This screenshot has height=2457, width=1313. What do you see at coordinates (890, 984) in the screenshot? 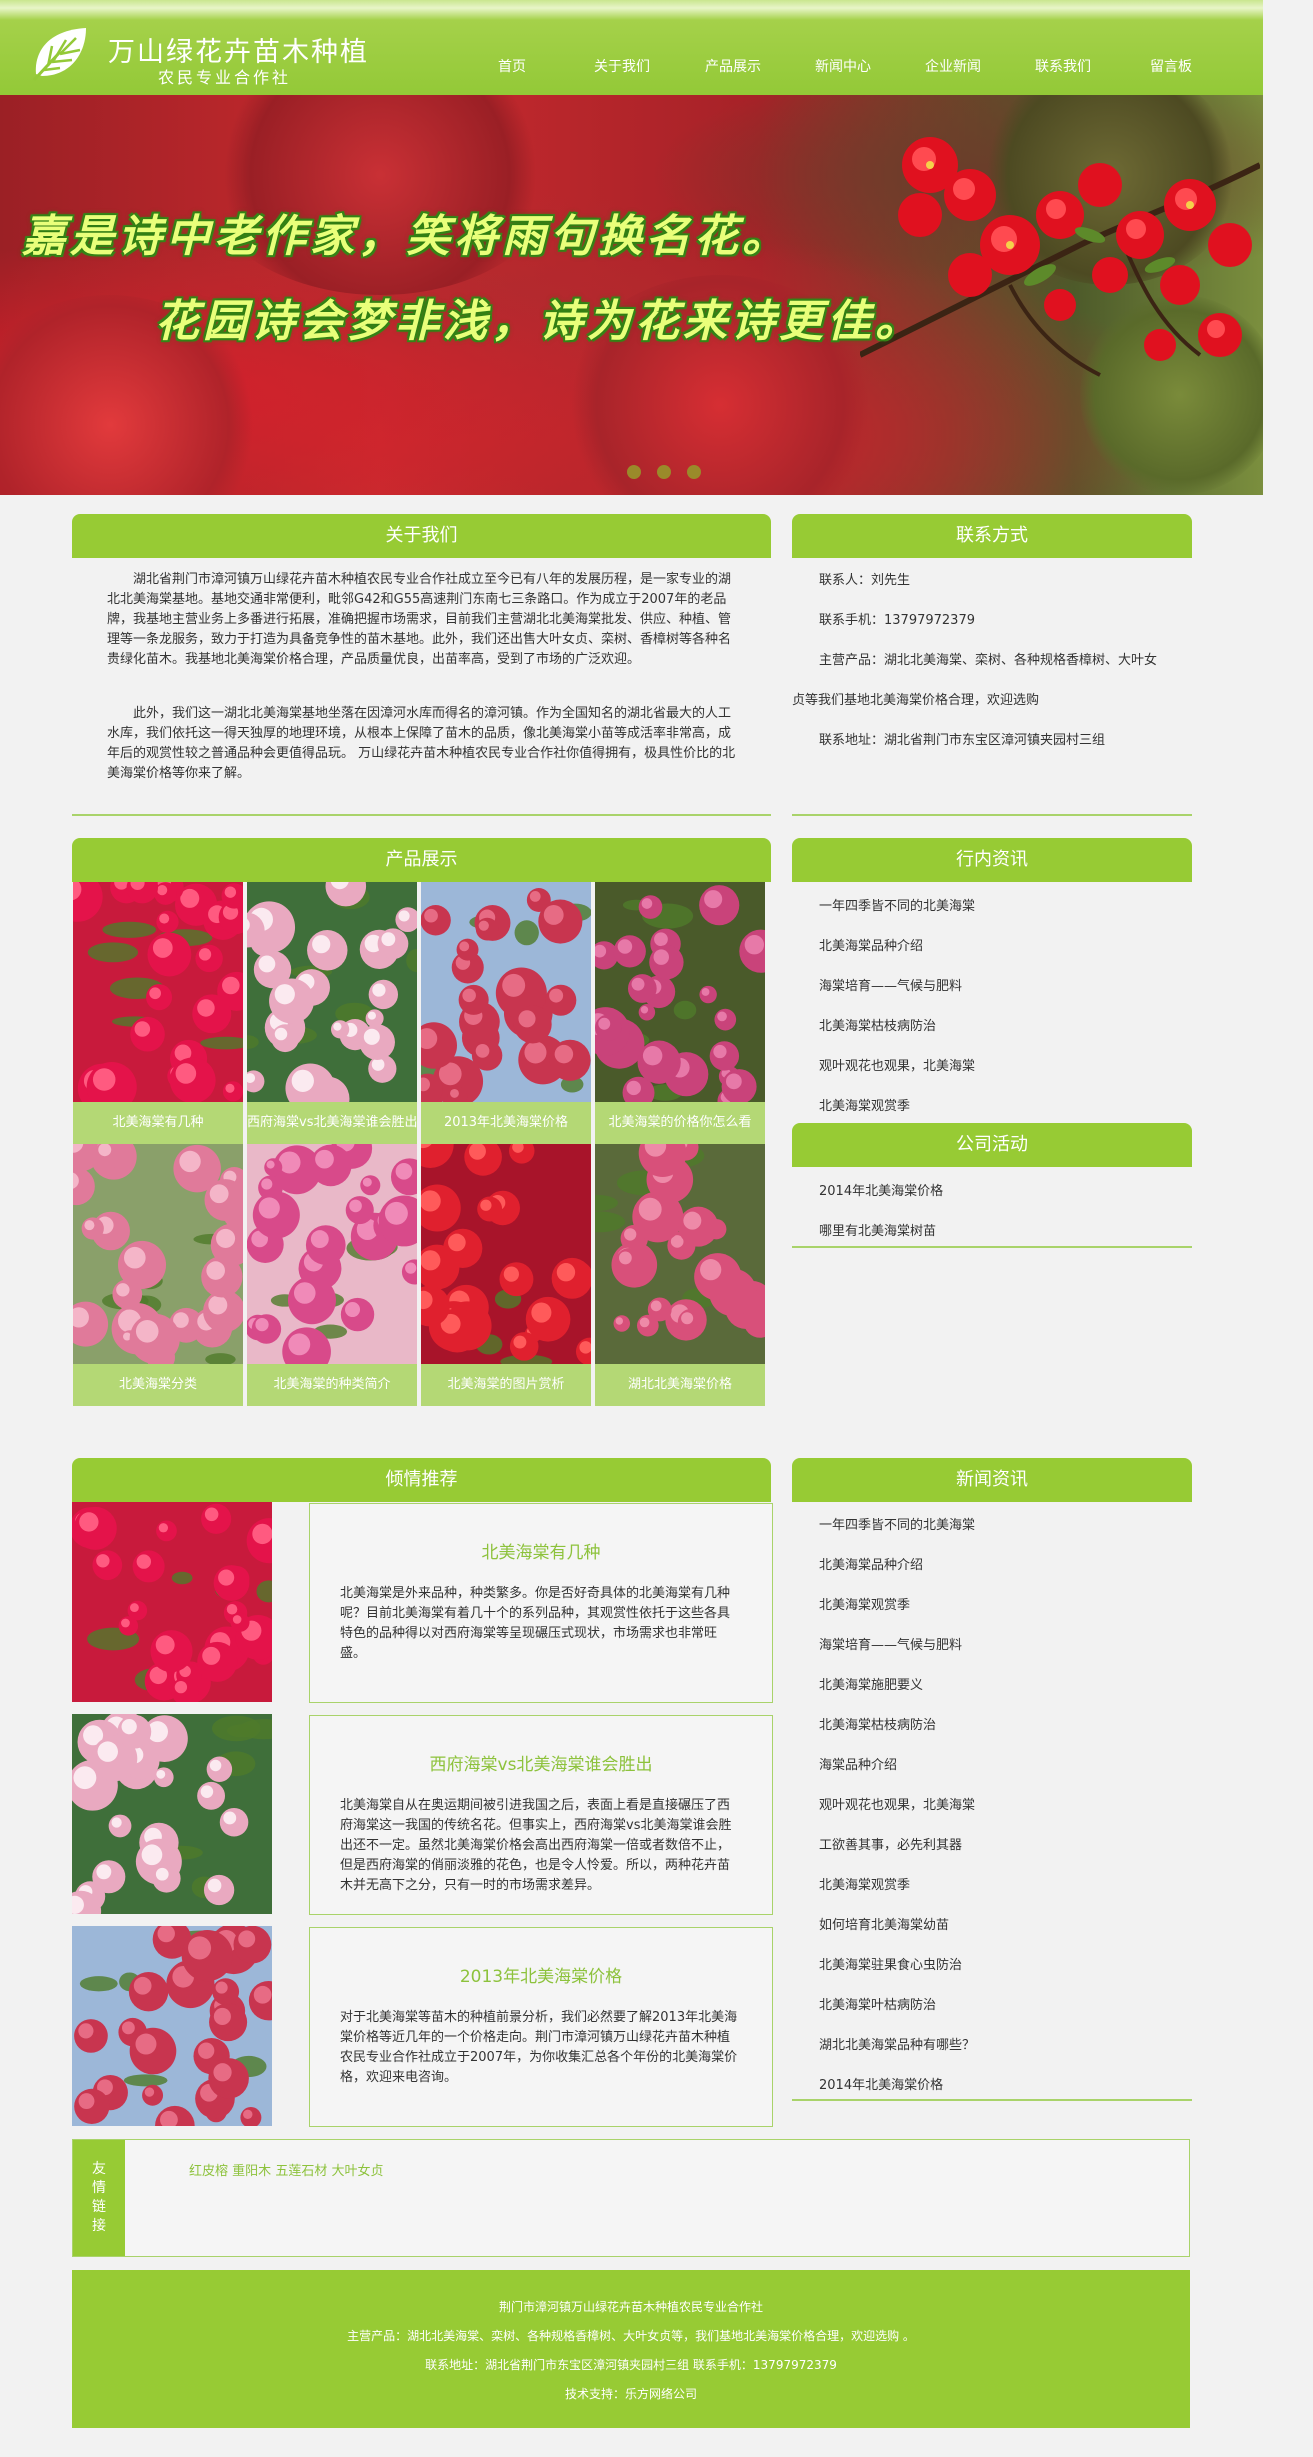
I see `industry-item: 海棠培育——气候与肥料` at bounding box center [890, 984].